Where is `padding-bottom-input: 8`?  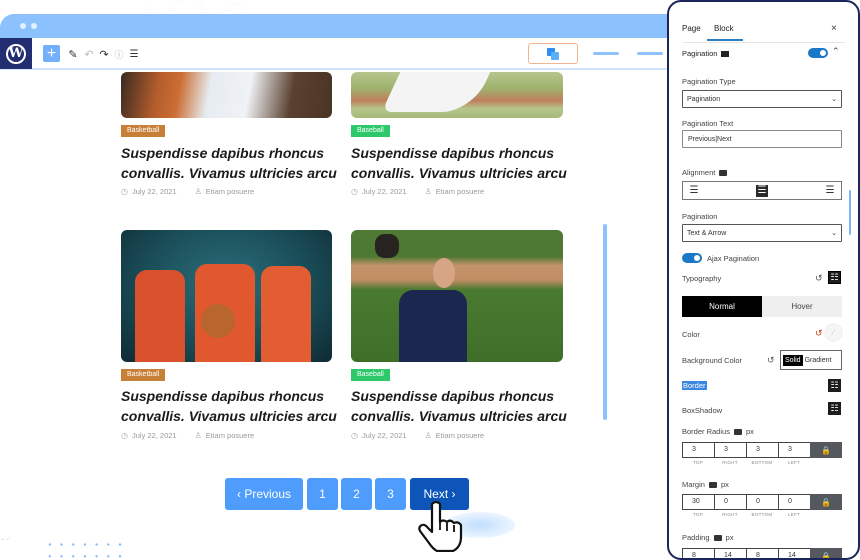
padding-bottom-input: 8 is located at coordinates (762, 553).